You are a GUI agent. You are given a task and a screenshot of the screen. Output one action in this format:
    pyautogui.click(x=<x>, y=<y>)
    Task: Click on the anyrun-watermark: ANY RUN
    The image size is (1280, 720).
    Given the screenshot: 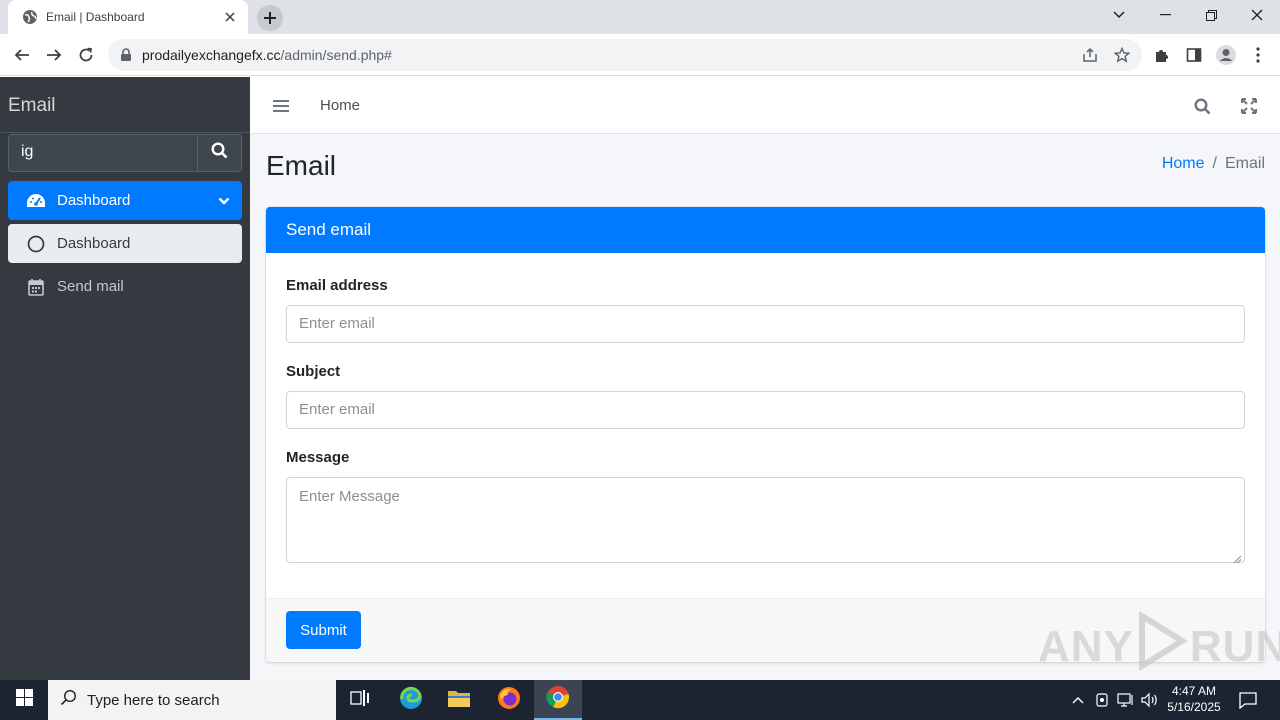 What is the action you would take?
    pyautogui.click(x=1159, y=645)
    